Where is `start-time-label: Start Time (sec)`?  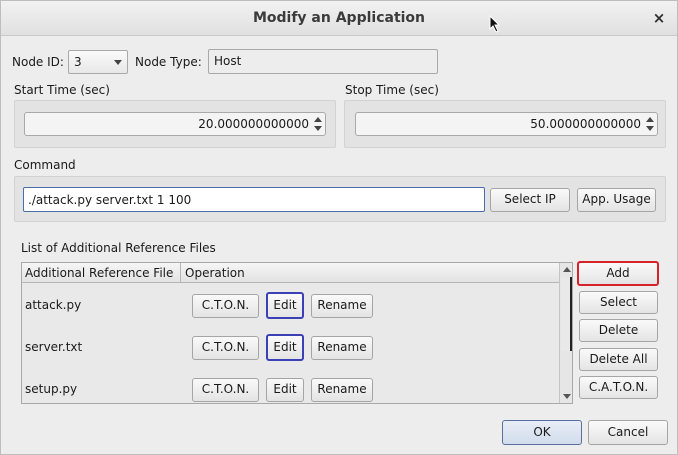
start-time-label: Start Time (sec) is located at coordinates (62, 90).